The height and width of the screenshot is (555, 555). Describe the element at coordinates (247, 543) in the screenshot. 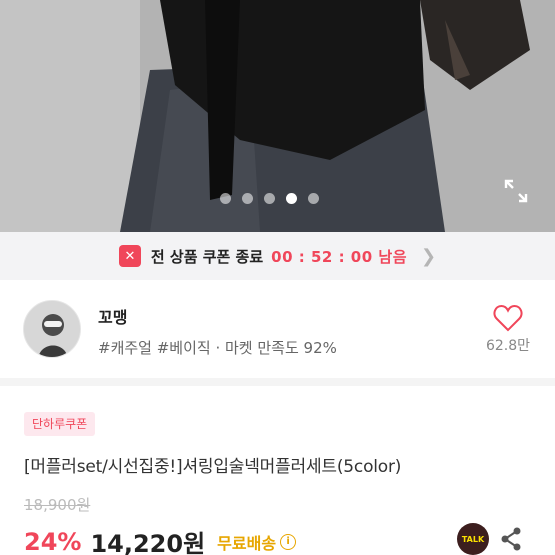

I see `free-shipping-label: 무료배송` at that location.